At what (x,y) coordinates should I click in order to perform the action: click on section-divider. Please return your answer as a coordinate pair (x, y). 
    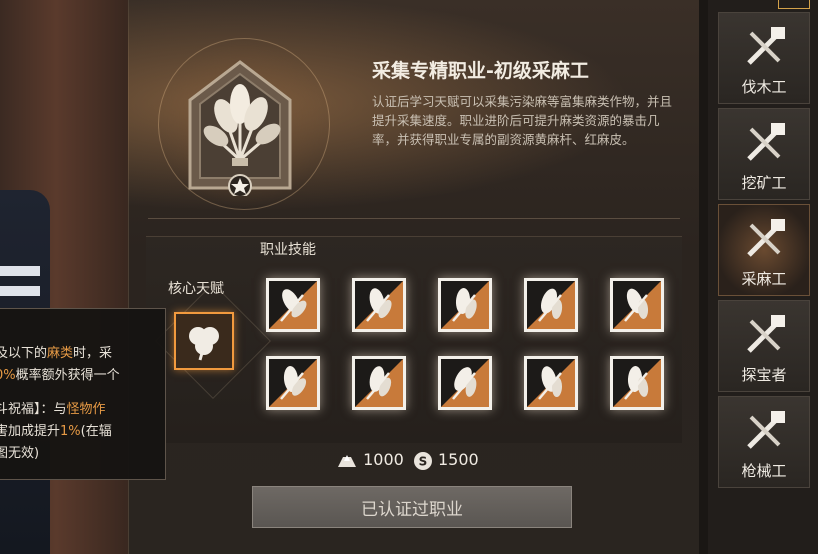
    Looking at the image, I should click on (414, 218).